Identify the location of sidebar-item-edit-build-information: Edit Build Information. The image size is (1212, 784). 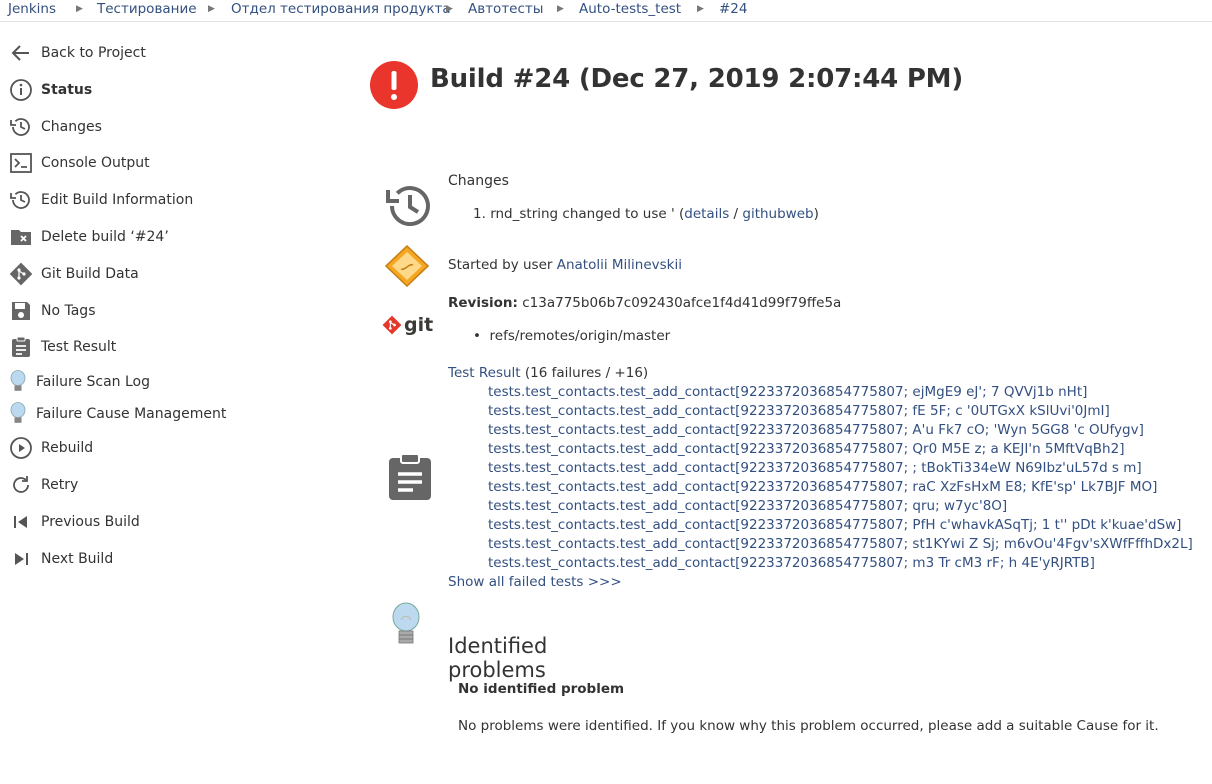
(100, 200).